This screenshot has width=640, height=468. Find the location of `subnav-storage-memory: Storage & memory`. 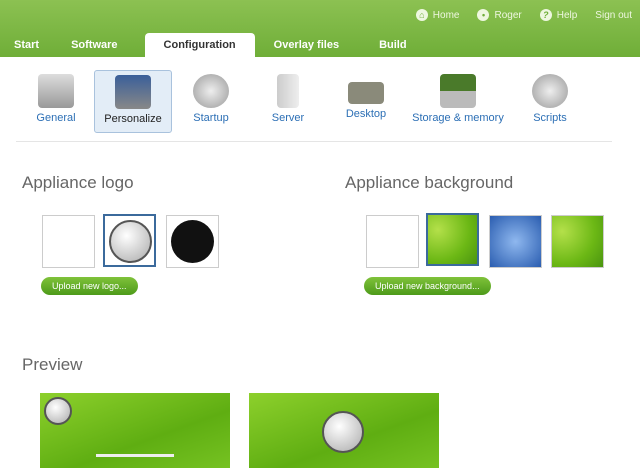

subnav-storage-memory: Storage & memory is located at coordinates (458, 97).